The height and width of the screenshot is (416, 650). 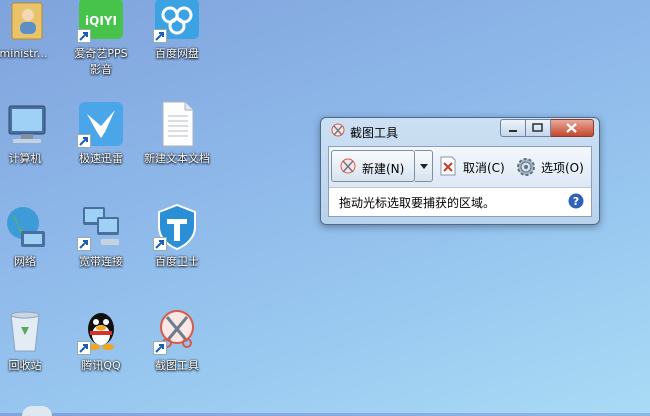 What do you see at coordinates (101, 331) in the screenshot?
I see `qq-penguin-icon` at bounding box center [101, 331].